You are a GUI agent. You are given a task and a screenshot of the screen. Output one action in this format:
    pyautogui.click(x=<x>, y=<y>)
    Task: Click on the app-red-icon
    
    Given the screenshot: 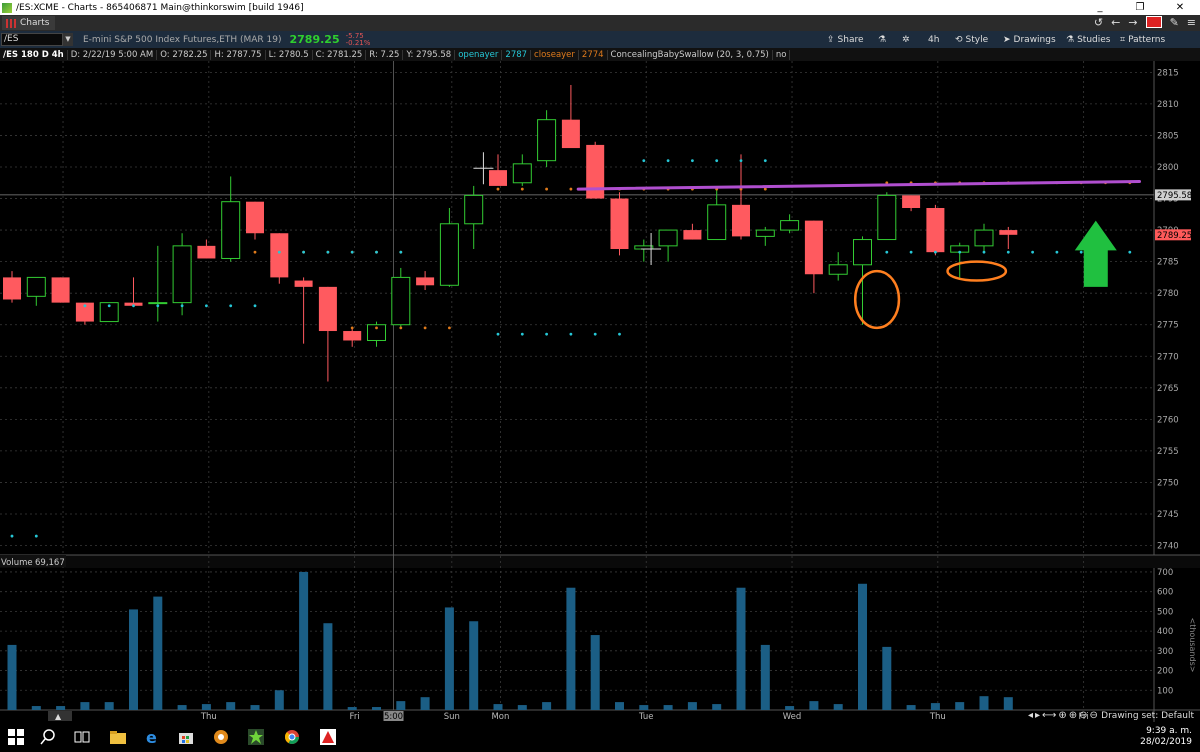 What is the action you would take?
    pyautogui.click(x=328, y=737)
    